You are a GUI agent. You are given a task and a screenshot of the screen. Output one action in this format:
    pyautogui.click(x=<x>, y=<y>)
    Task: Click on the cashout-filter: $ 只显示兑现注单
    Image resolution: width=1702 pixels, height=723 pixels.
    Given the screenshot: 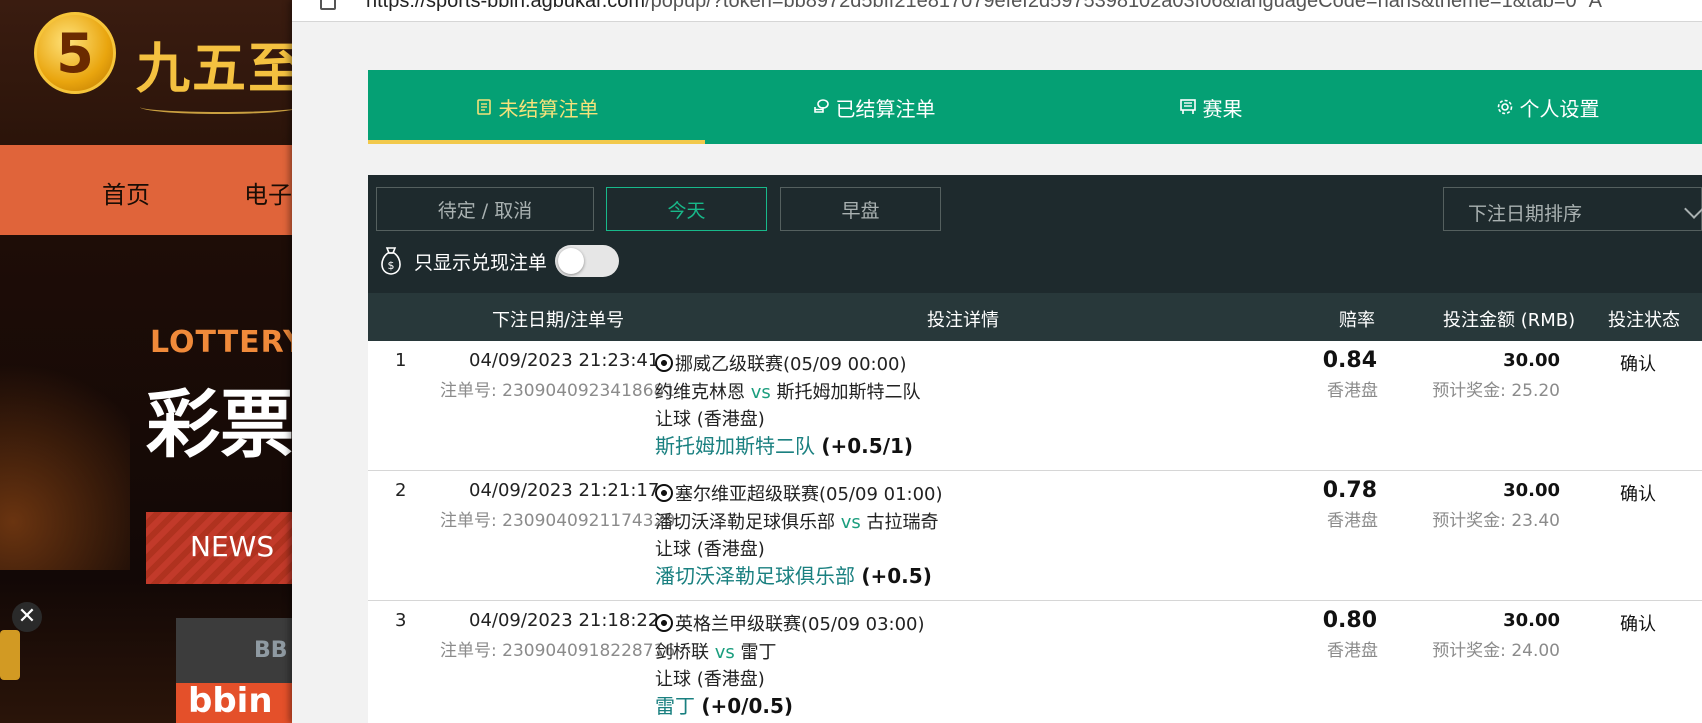 What is the action you would take?
    pyautogui.click(x=498, y=261)
    